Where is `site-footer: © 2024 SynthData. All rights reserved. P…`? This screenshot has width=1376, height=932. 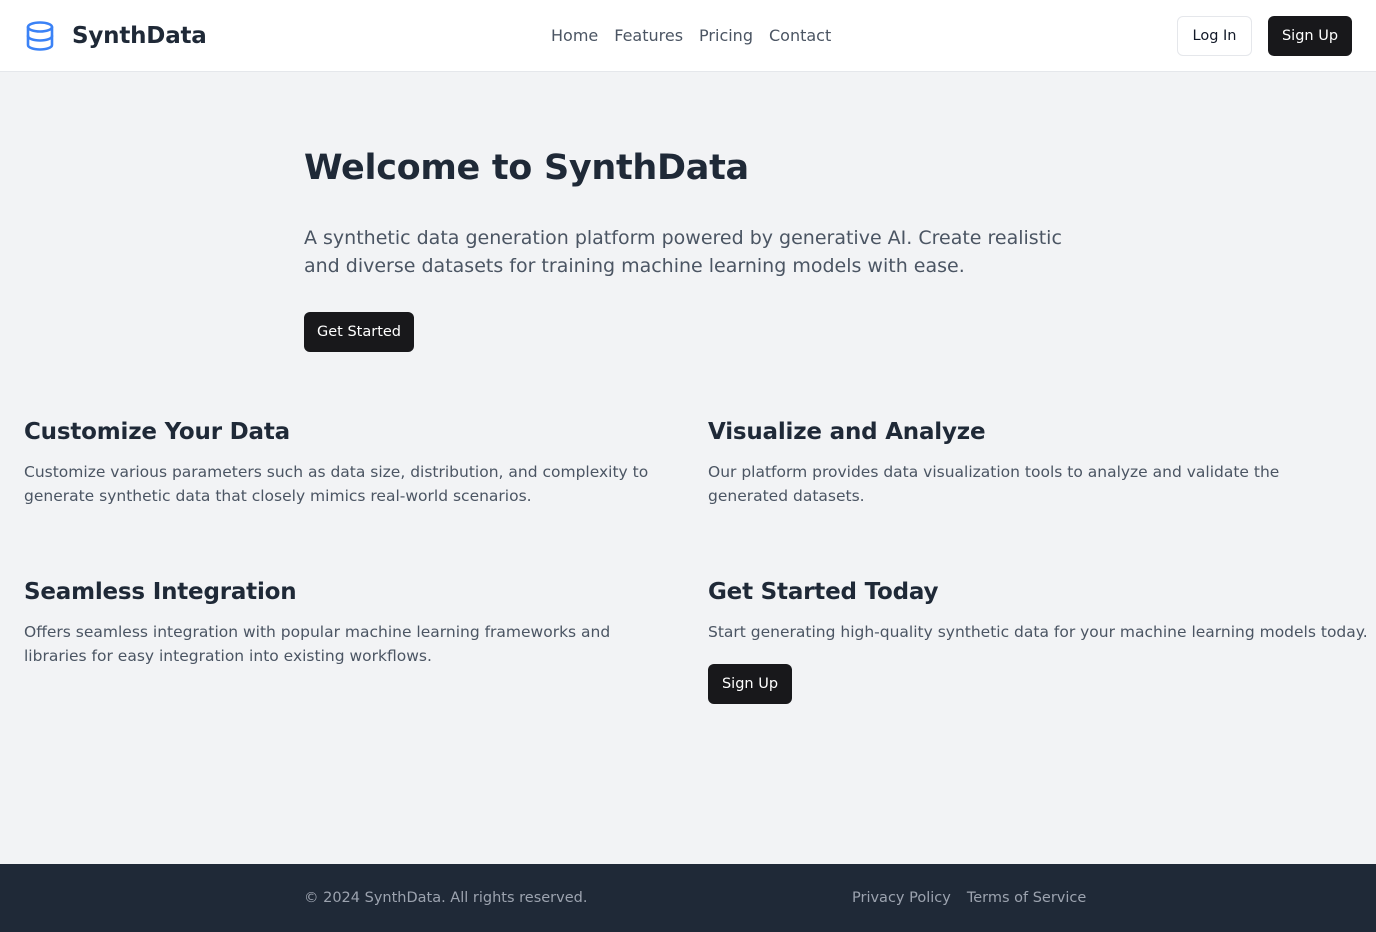
site-footer: © 2024 SynthData. All rights reserved. P… is located at coordinates (688, 898).